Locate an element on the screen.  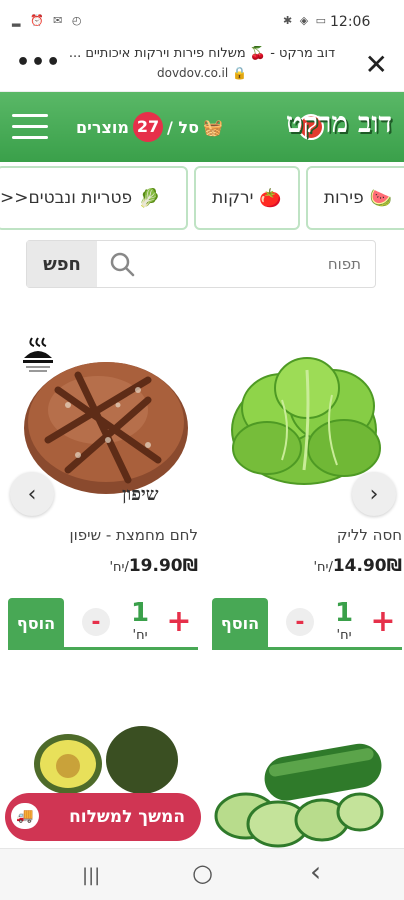
search-bar: חפש is located at coordinates (201, 264).